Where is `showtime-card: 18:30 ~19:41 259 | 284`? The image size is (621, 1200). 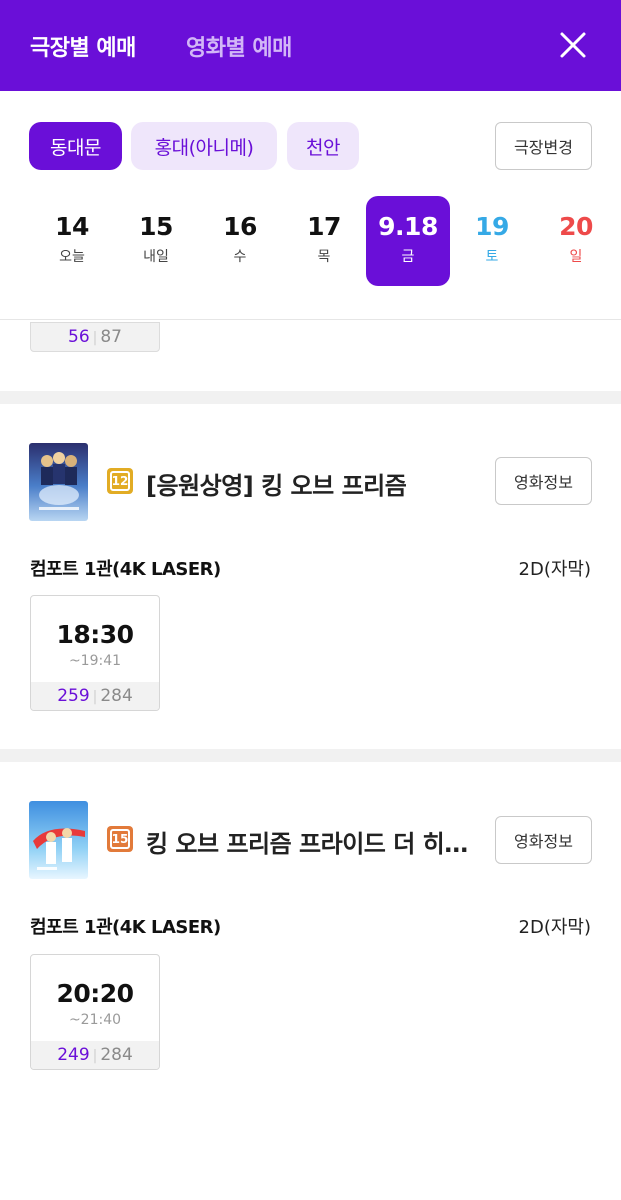 showtime-card: 18:30 ~19:41 259 | 284 is located at coordinates (95, 653).